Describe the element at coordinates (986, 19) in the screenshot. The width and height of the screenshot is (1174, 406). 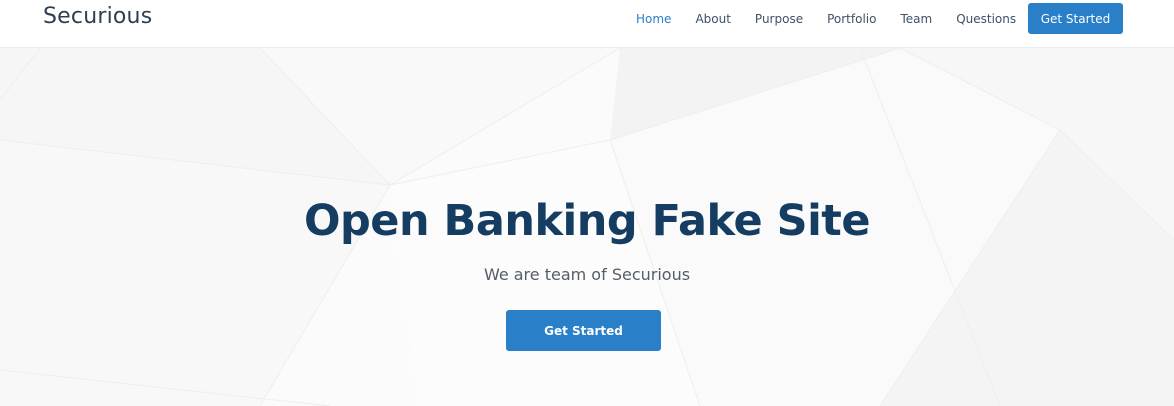
I see `nav-link-questions: Questions` at that location.